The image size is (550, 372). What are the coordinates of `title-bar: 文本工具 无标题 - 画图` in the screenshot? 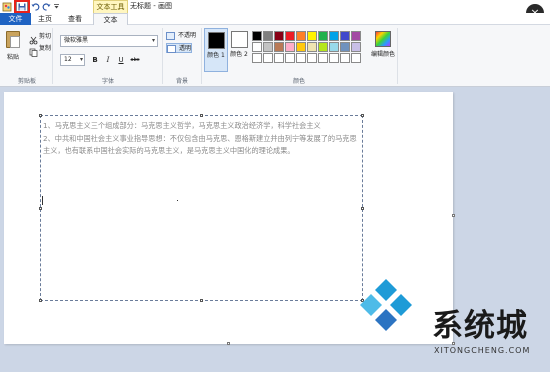 It's located at (275, 15).